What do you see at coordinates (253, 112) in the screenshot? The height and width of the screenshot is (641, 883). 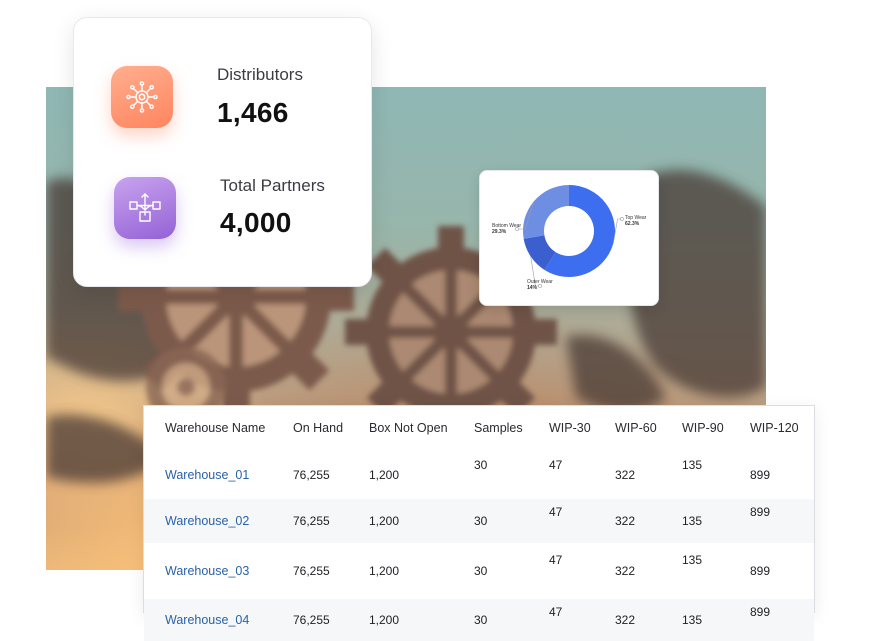 I see `distributors-value: 1,466` at bounding box center [253, 112].